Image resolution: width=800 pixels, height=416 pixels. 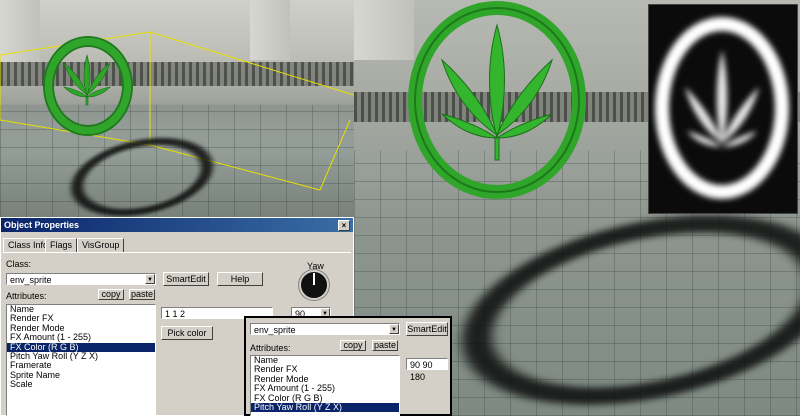 What do you see at coordinates (101, 245) in the screenshot?
I see `tab-visgroup: VisGroup` at bounding box center [101, 245].